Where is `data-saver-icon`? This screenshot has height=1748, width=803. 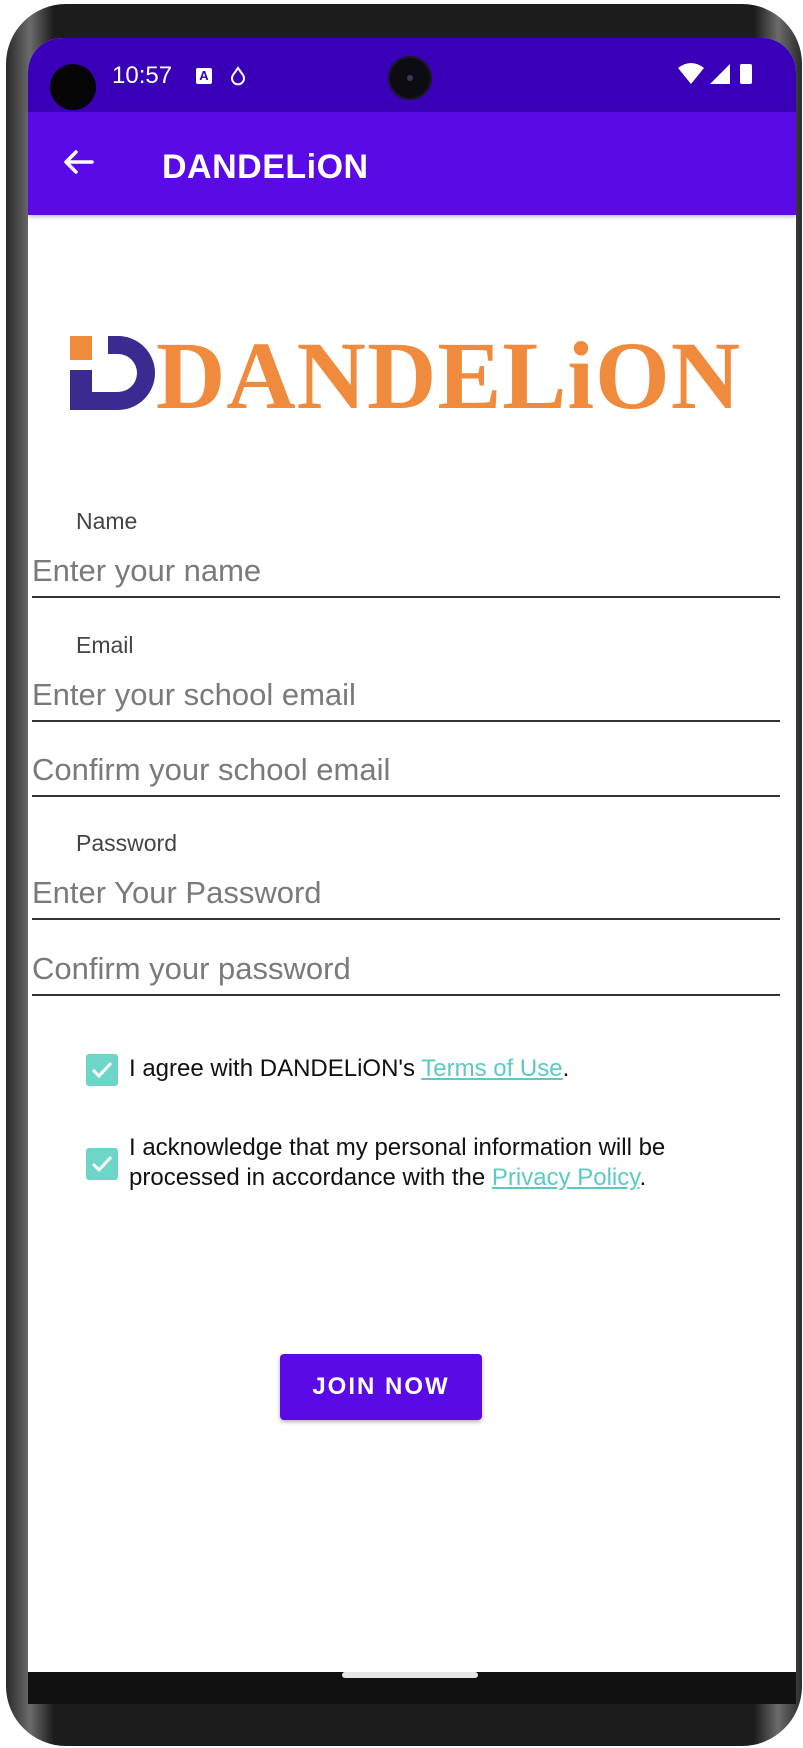 data-saver-icon is located at coordinates (238, 76).